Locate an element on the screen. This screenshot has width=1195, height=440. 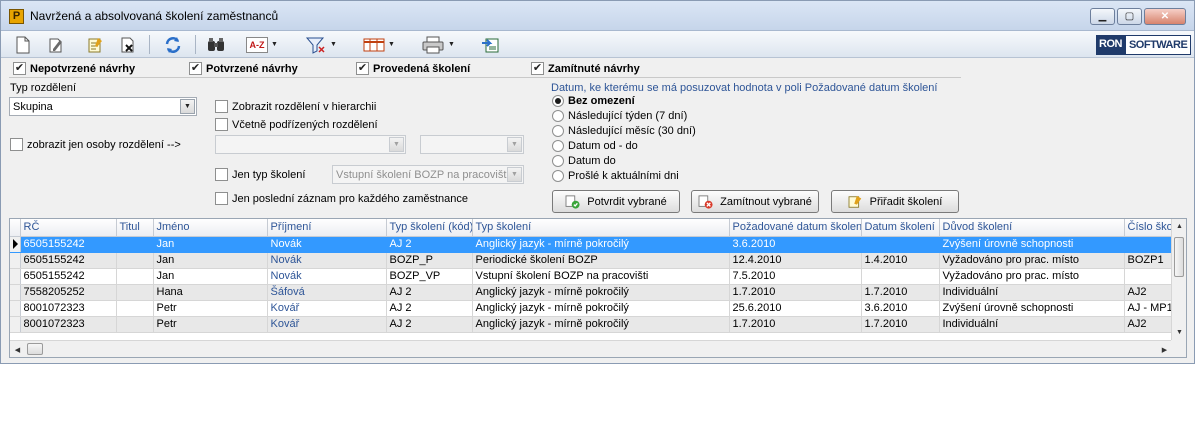
filter-button: ▼ is located at coordinates (328, 44).